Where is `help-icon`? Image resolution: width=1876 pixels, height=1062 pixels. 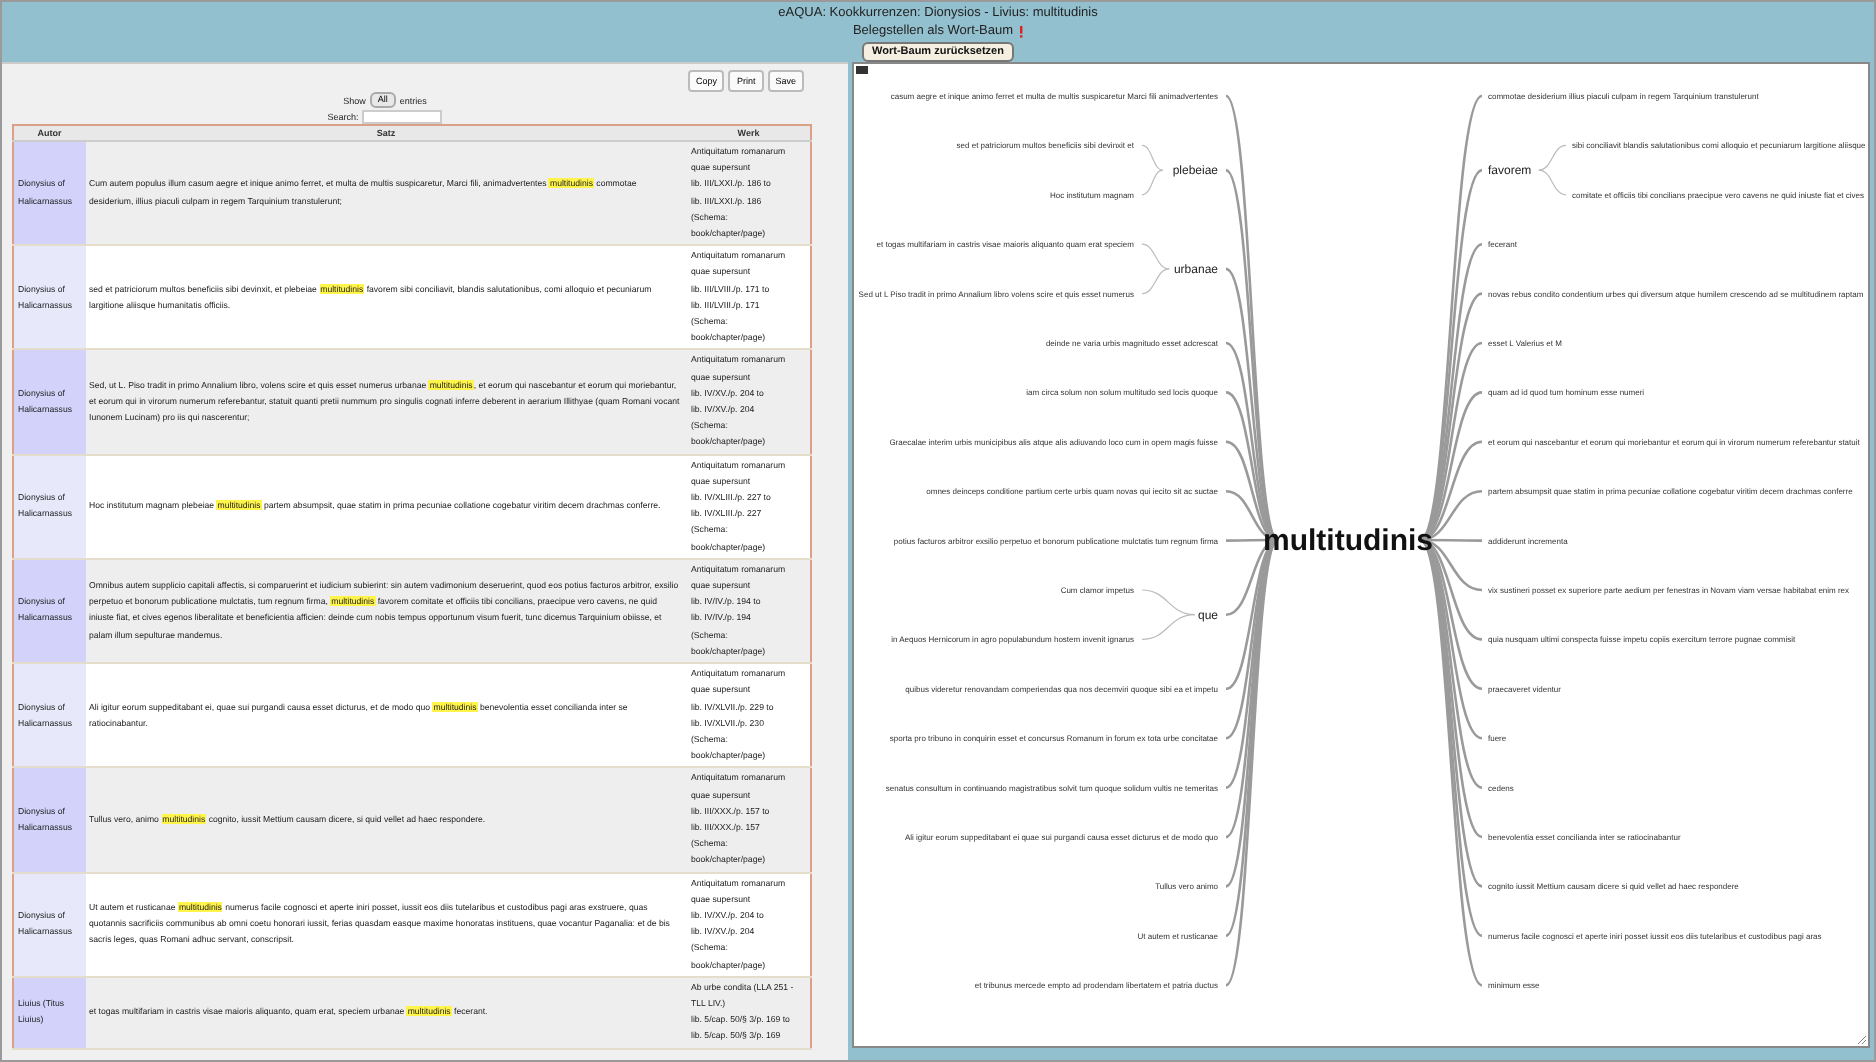
help-icon is located at coordinates (1020, 32).